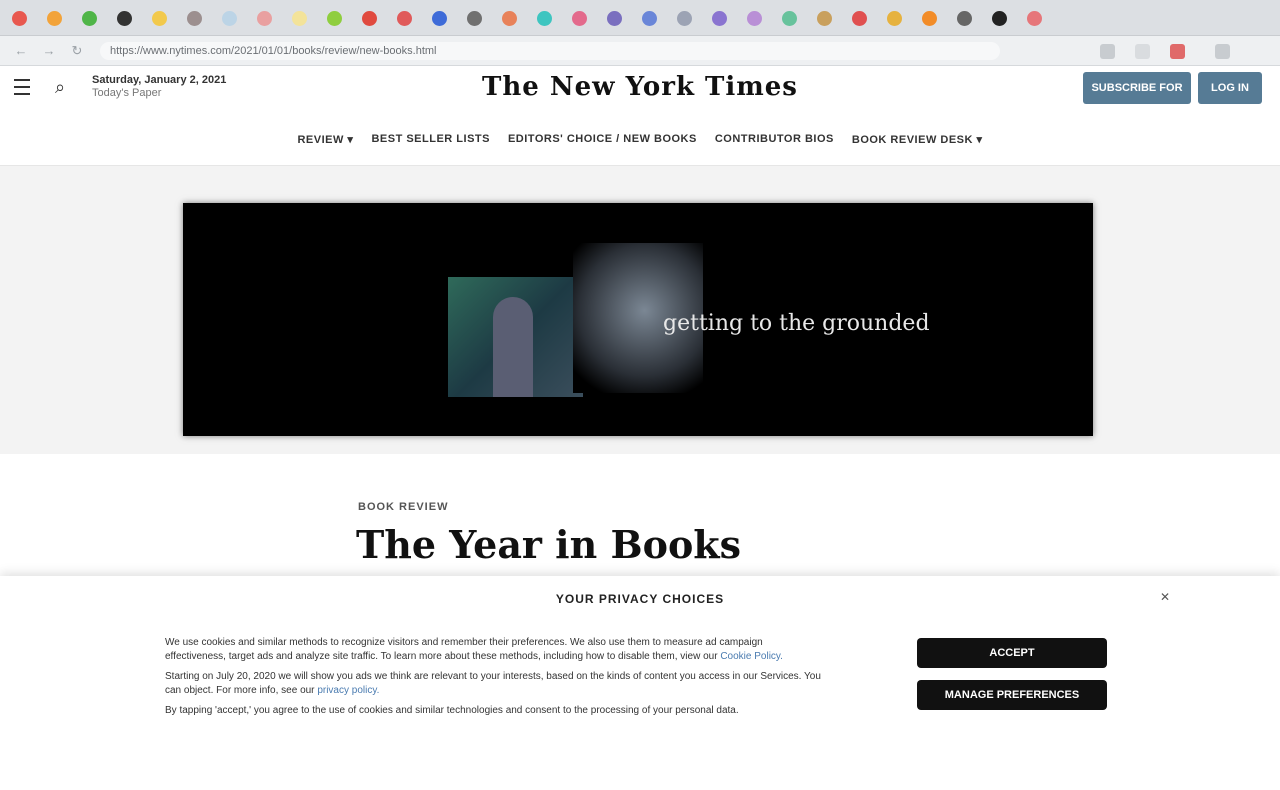  What do you see at coordinates (751, 656) in the screenshot?
I see `cookie-policy-link: Cookie Policy.` at bounding box center [751, 656].